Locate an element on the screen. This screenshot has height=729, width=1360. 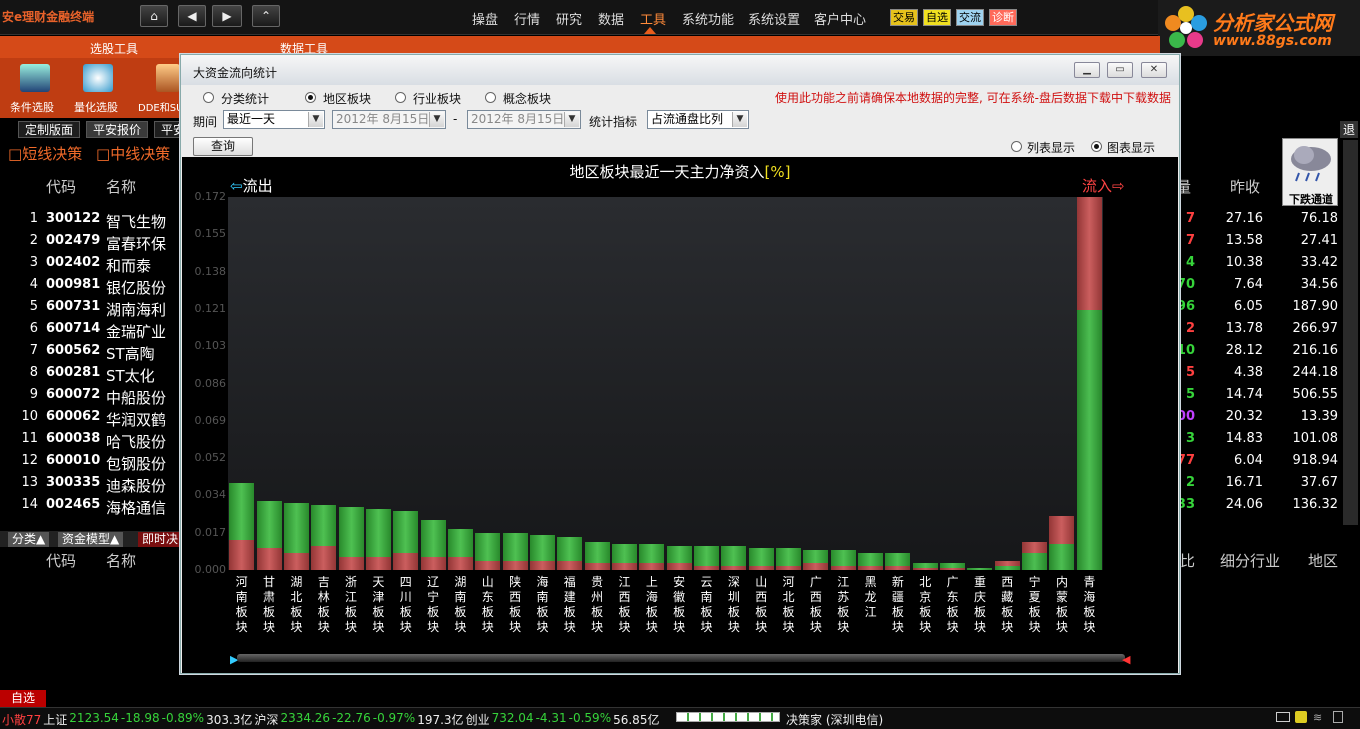
lock-icon is located at coordinates (1338, 717).